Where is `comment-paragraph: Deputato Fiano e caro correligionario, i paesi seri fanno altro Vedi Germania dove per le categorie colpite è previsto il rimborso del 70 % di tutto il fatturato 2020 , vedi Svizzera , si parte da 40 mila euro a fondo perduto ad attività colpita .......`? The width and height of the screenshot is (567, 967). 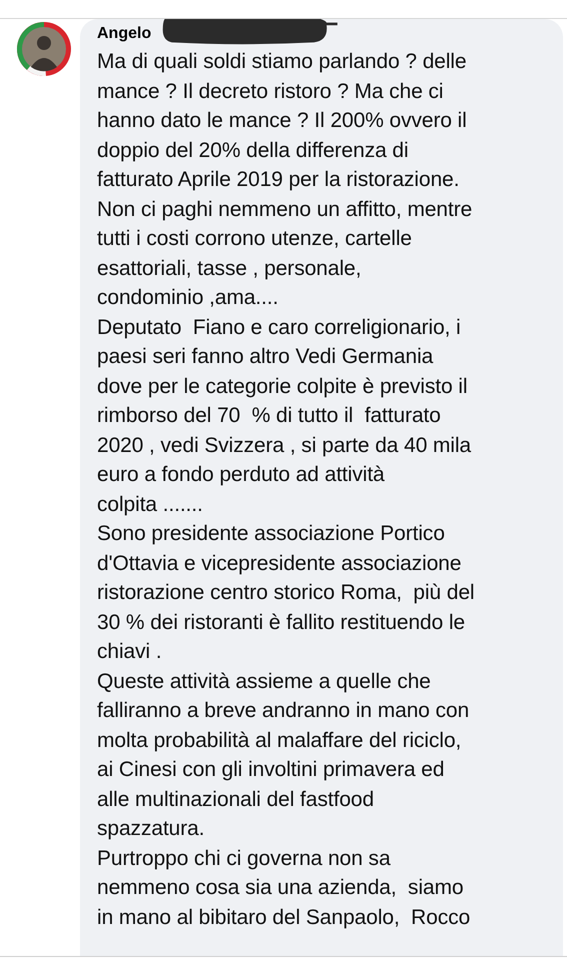 comment-paragraph: Deputato Fiano e caro correligionario, i paesi seri fanno altro Vedi Germania dove per le categorie colpite è previsto il rimborso del 70 % di tutto il fatturato 2020 , vedi Svizzera , si parte da 40 mila euro a fondo perduto ad attività colpita ....... is located at coordinates (284, 416).